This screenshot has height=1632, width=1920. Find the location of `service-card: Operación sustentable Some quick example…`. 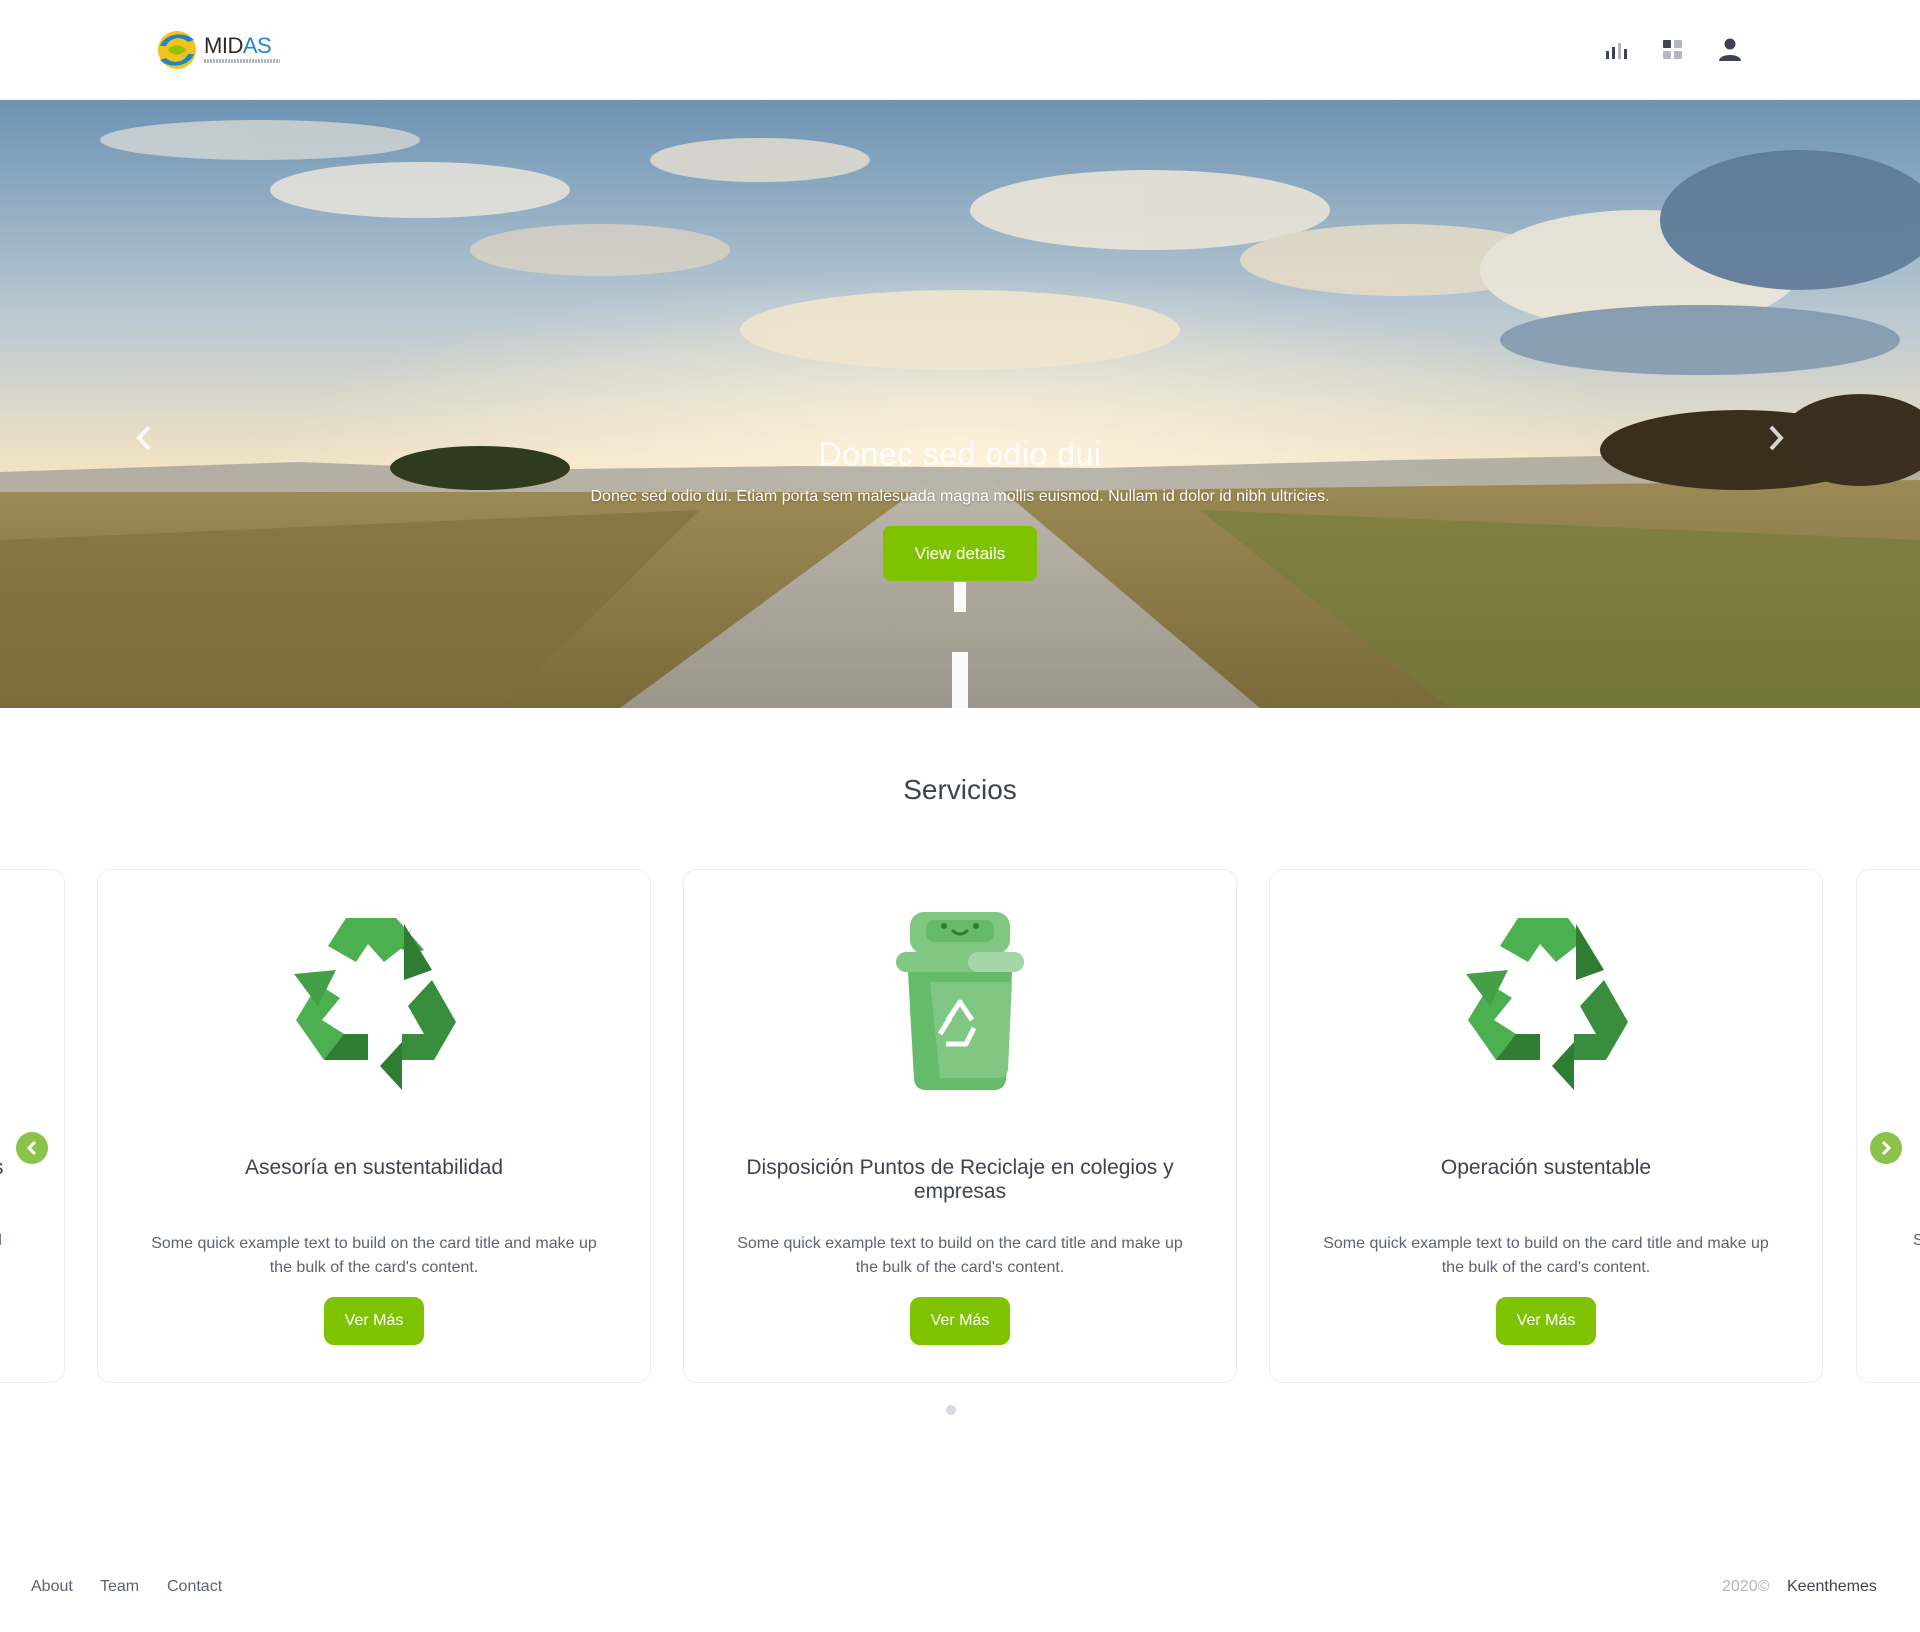

service-card: Operación sustentable Some quick example… is located at coordinates (1546, 1126).